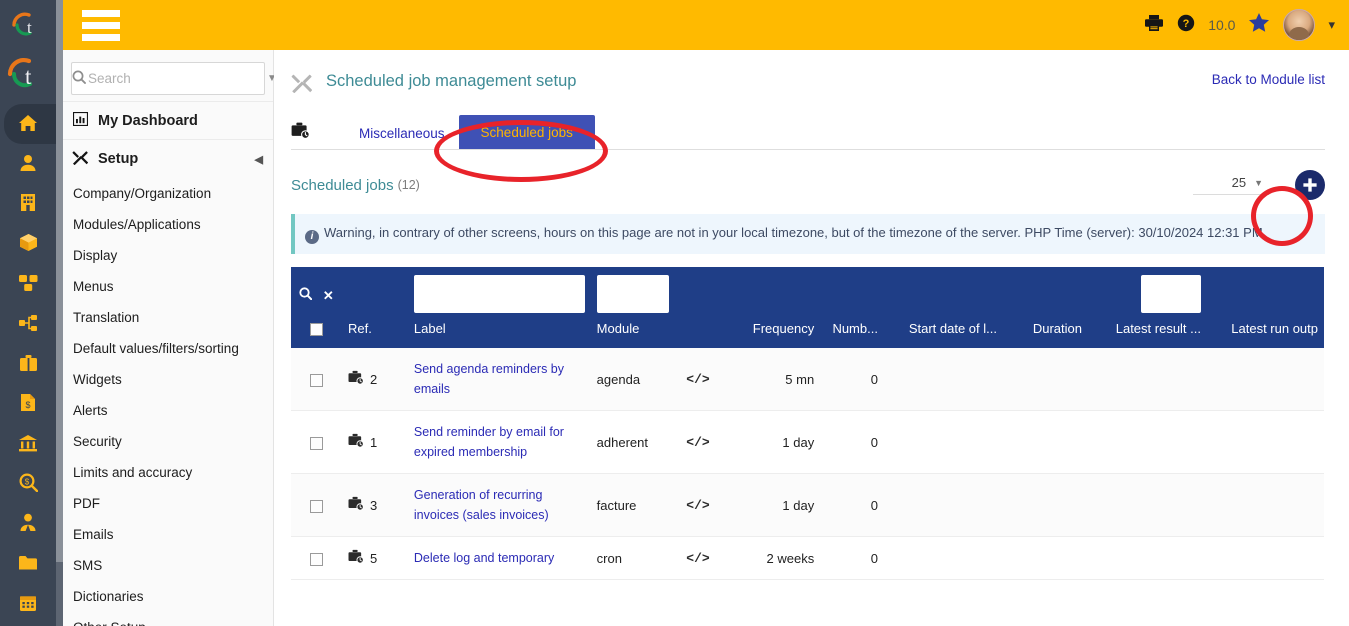 This screenshot has height=626, width=1349. I want to click on column-label: Label, so click(499, 333).